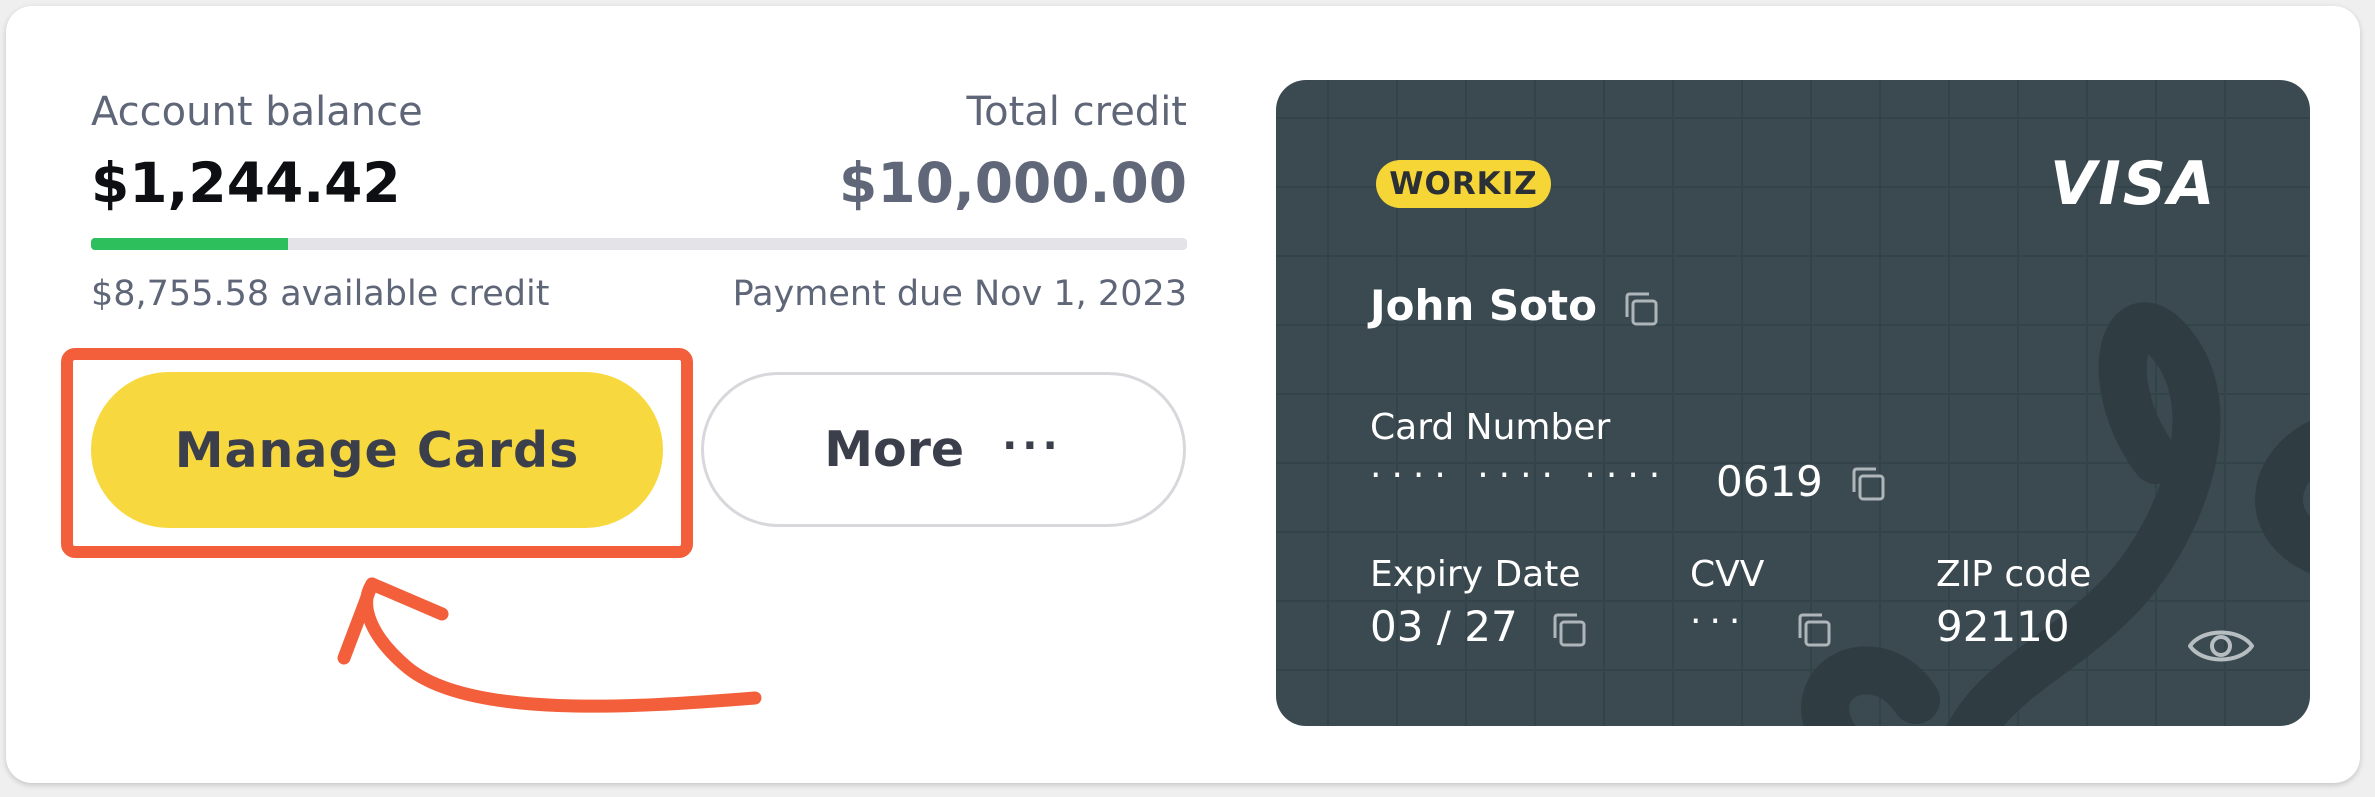  I want to click on total-credit-label: Total credit, so click(1077, 112).